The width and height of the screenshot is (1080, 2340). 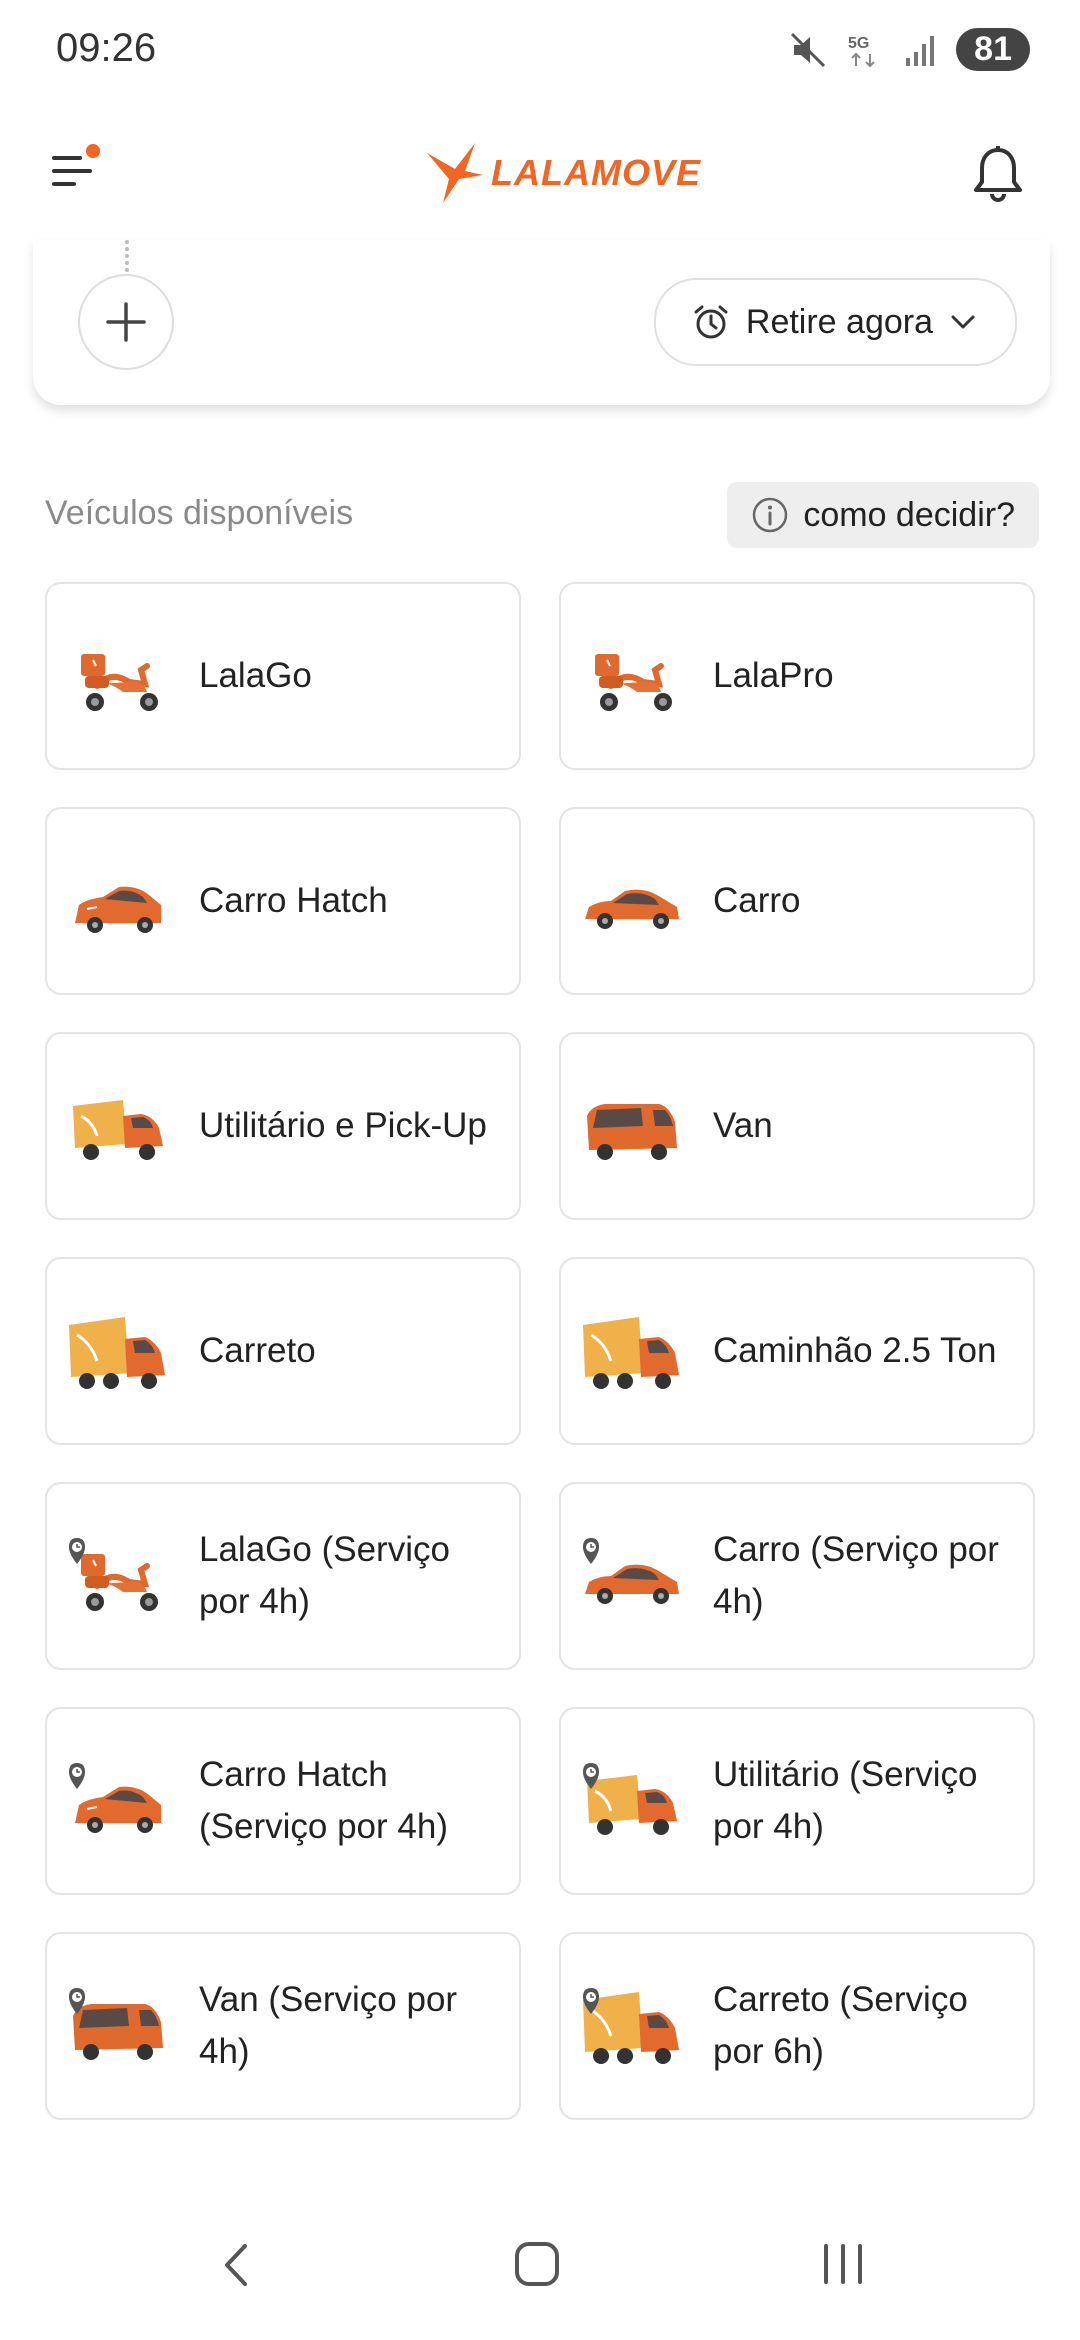 I want to click on vehicle-option-label: LalaGo, so click(x=255, y=675).